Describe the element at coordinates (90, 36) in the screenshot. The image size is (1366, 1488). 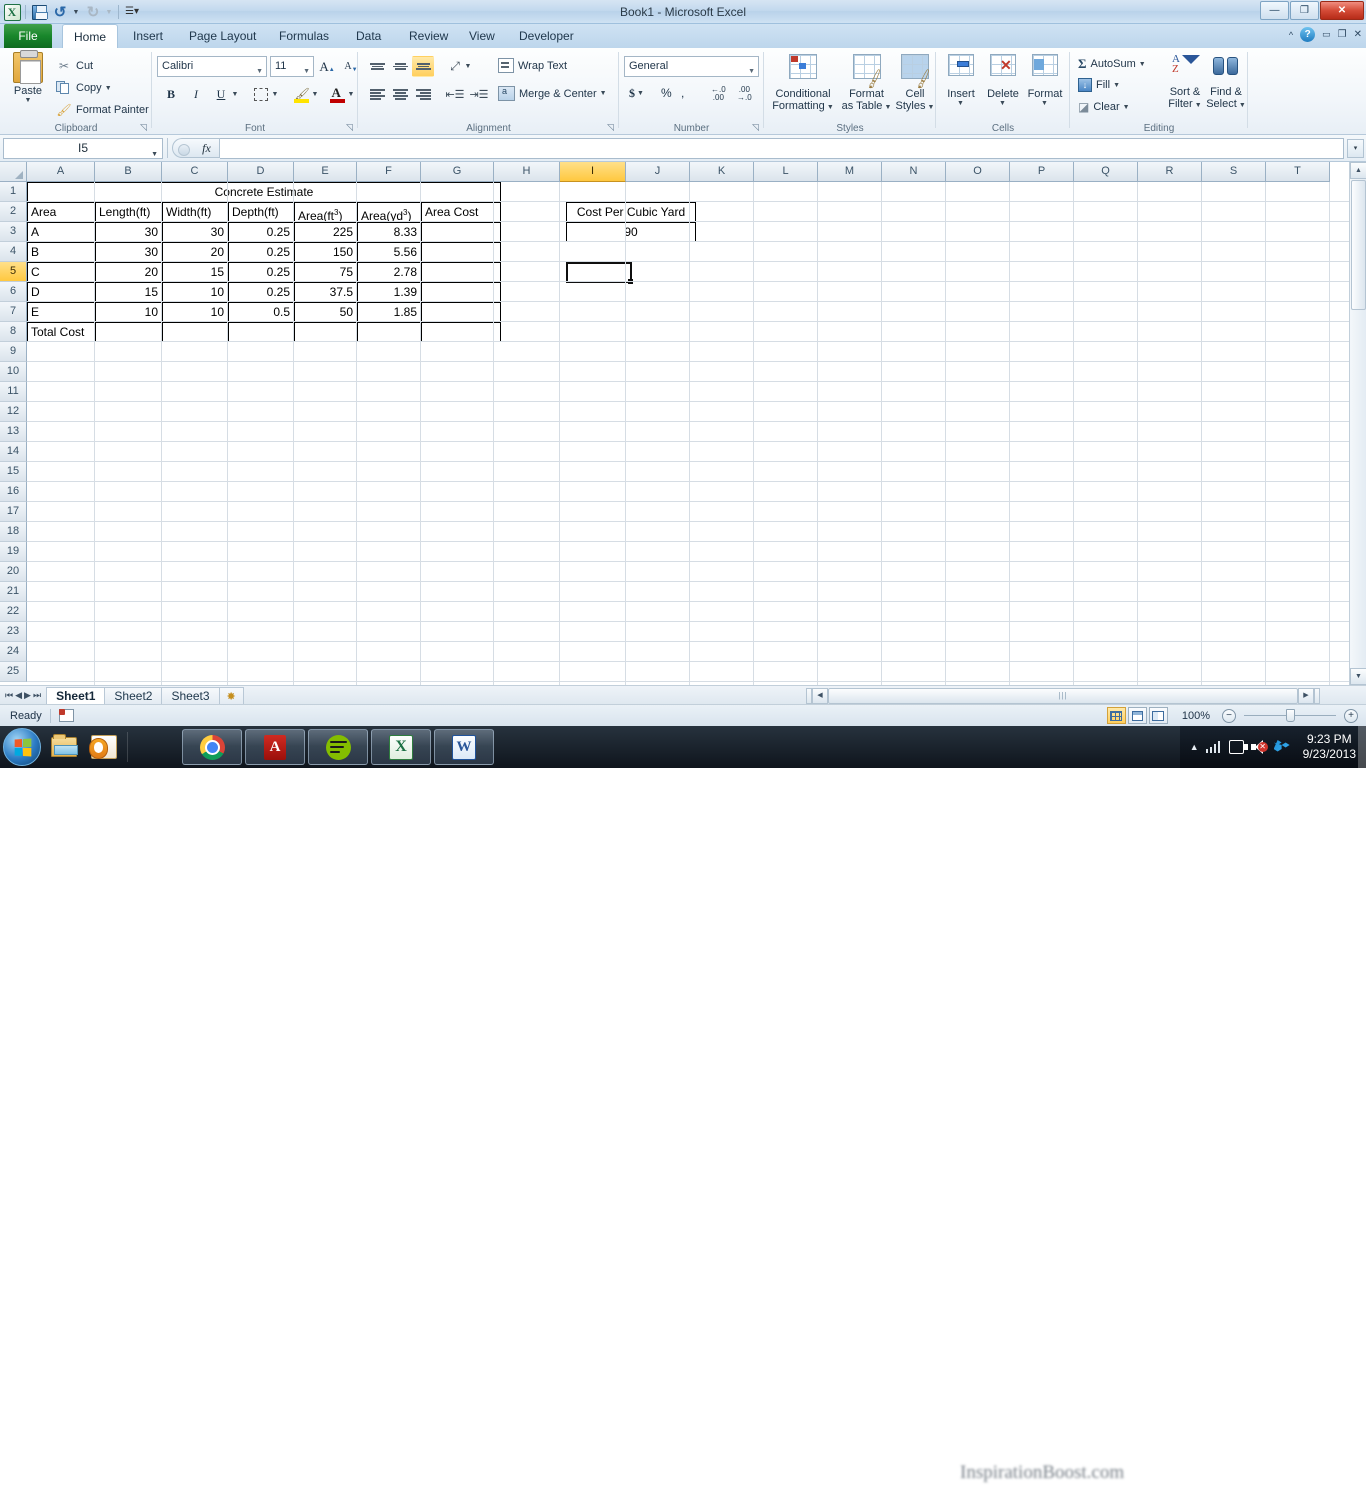
I see `tab-home: Home` at that location.